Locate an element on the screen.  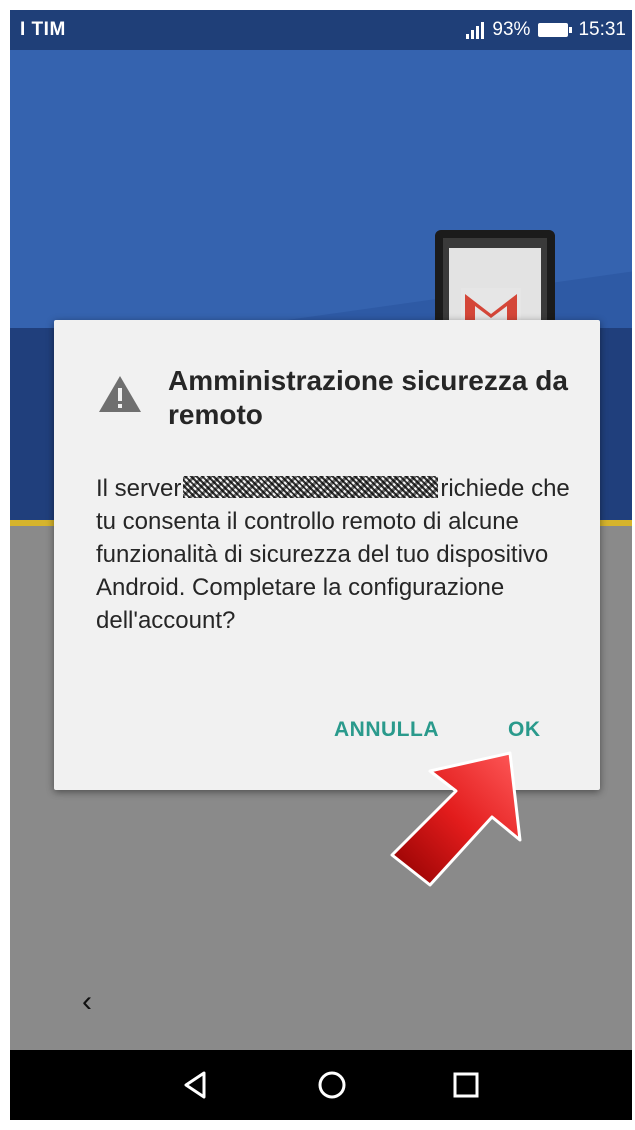
nav-recents-icon is located at coordinates (466, 1085).